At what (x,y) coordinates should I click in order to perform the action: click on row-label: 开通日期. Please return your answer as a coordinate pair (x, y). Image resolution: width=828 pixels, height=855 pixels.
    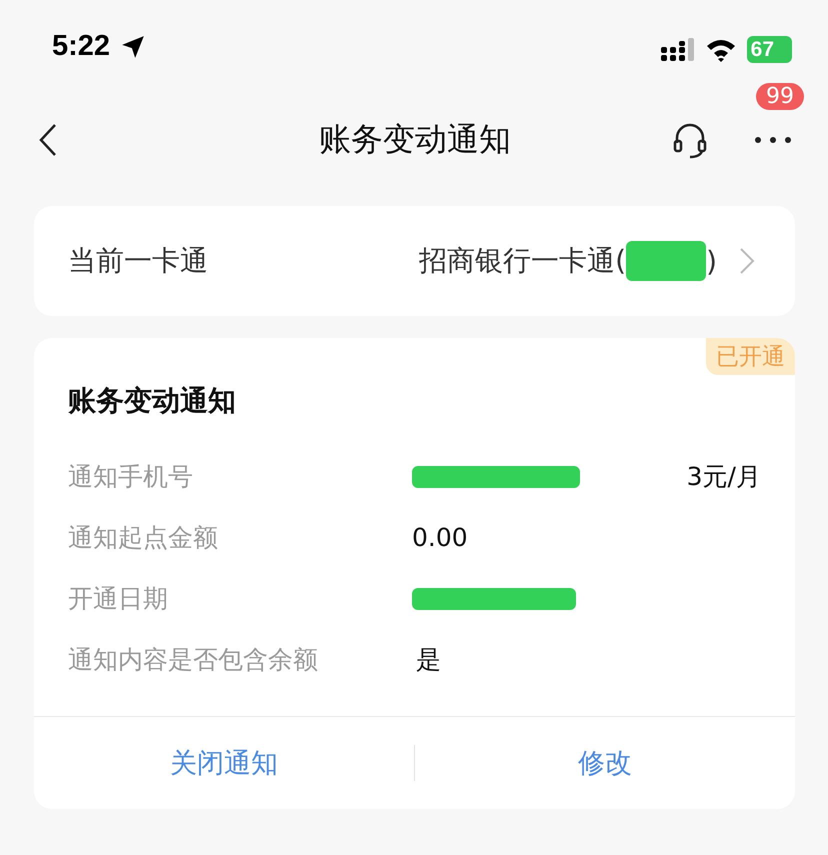
    Looking at the image, I should click on (118, 599).